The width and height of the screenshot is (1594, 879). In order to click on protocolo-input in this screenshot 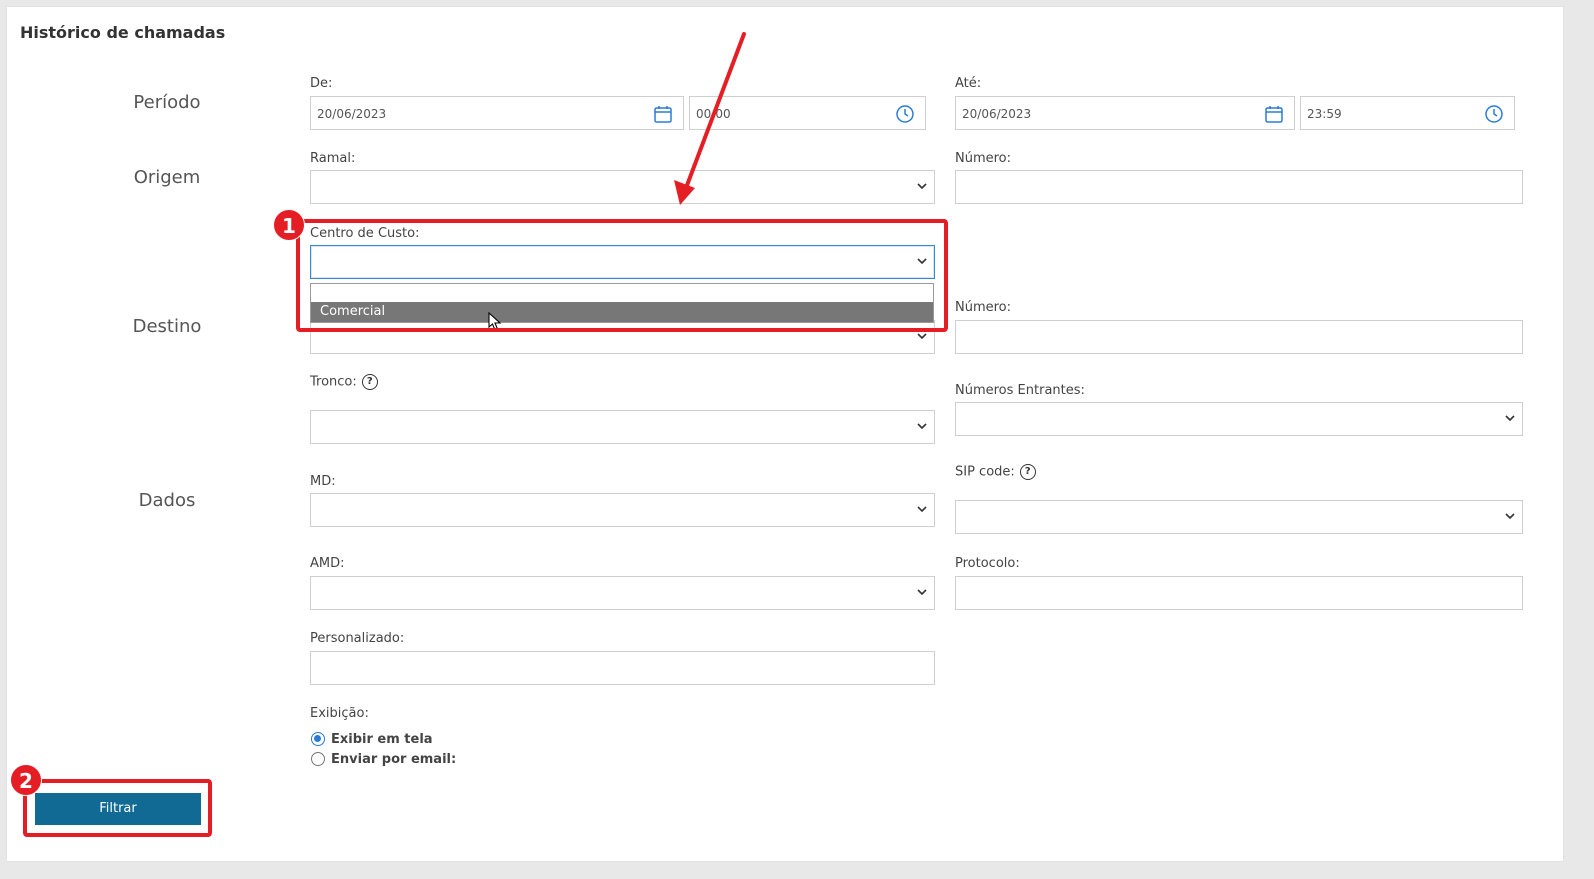, I will do `click(1239, 593)`.